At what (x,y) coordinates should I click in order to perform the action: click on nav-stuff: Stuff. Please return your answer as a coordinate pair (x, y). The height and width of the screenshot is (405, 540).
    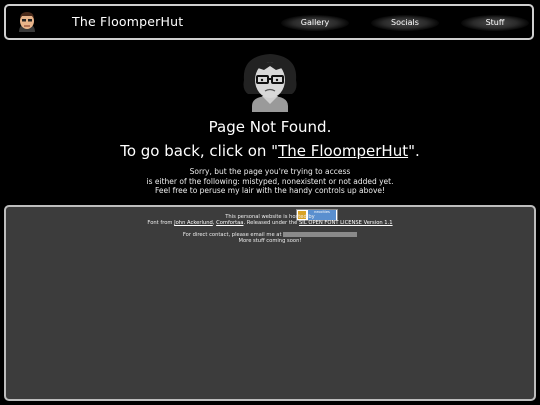
    Looking at the image, I should click on (495, 23).